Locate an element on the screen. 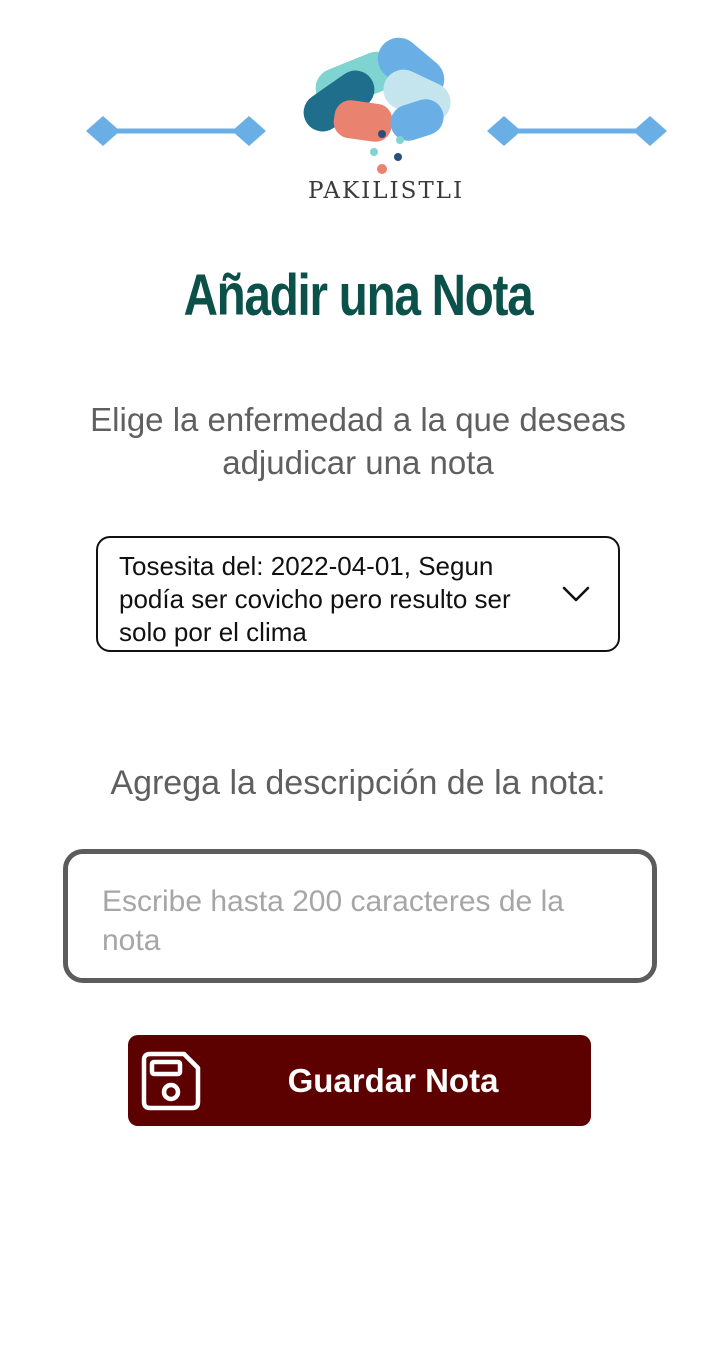  left-decorative-line is located at coordinates (176, 131).